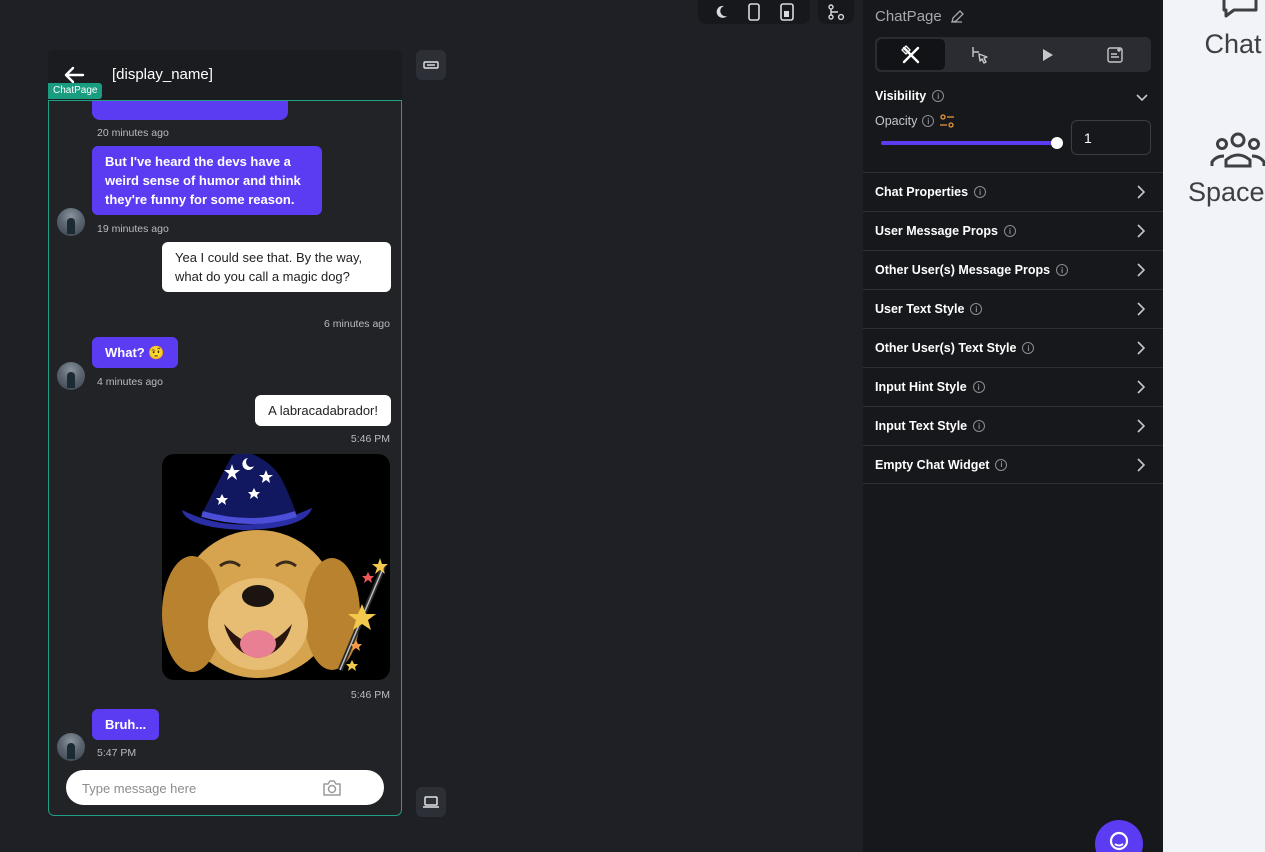 The width and height of the screenshot is (1265, 852). Describe the element at coordinates (1013, 464) in the screenshot. I see `section-empty-chat-widget: Empty Chat Widget i` at that location.